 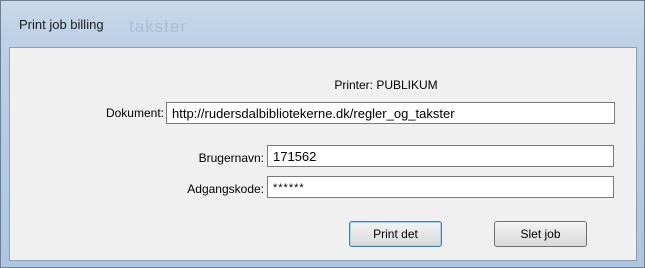 I want to click on password-label: Adgangskode:, so click(x=225, y=189).